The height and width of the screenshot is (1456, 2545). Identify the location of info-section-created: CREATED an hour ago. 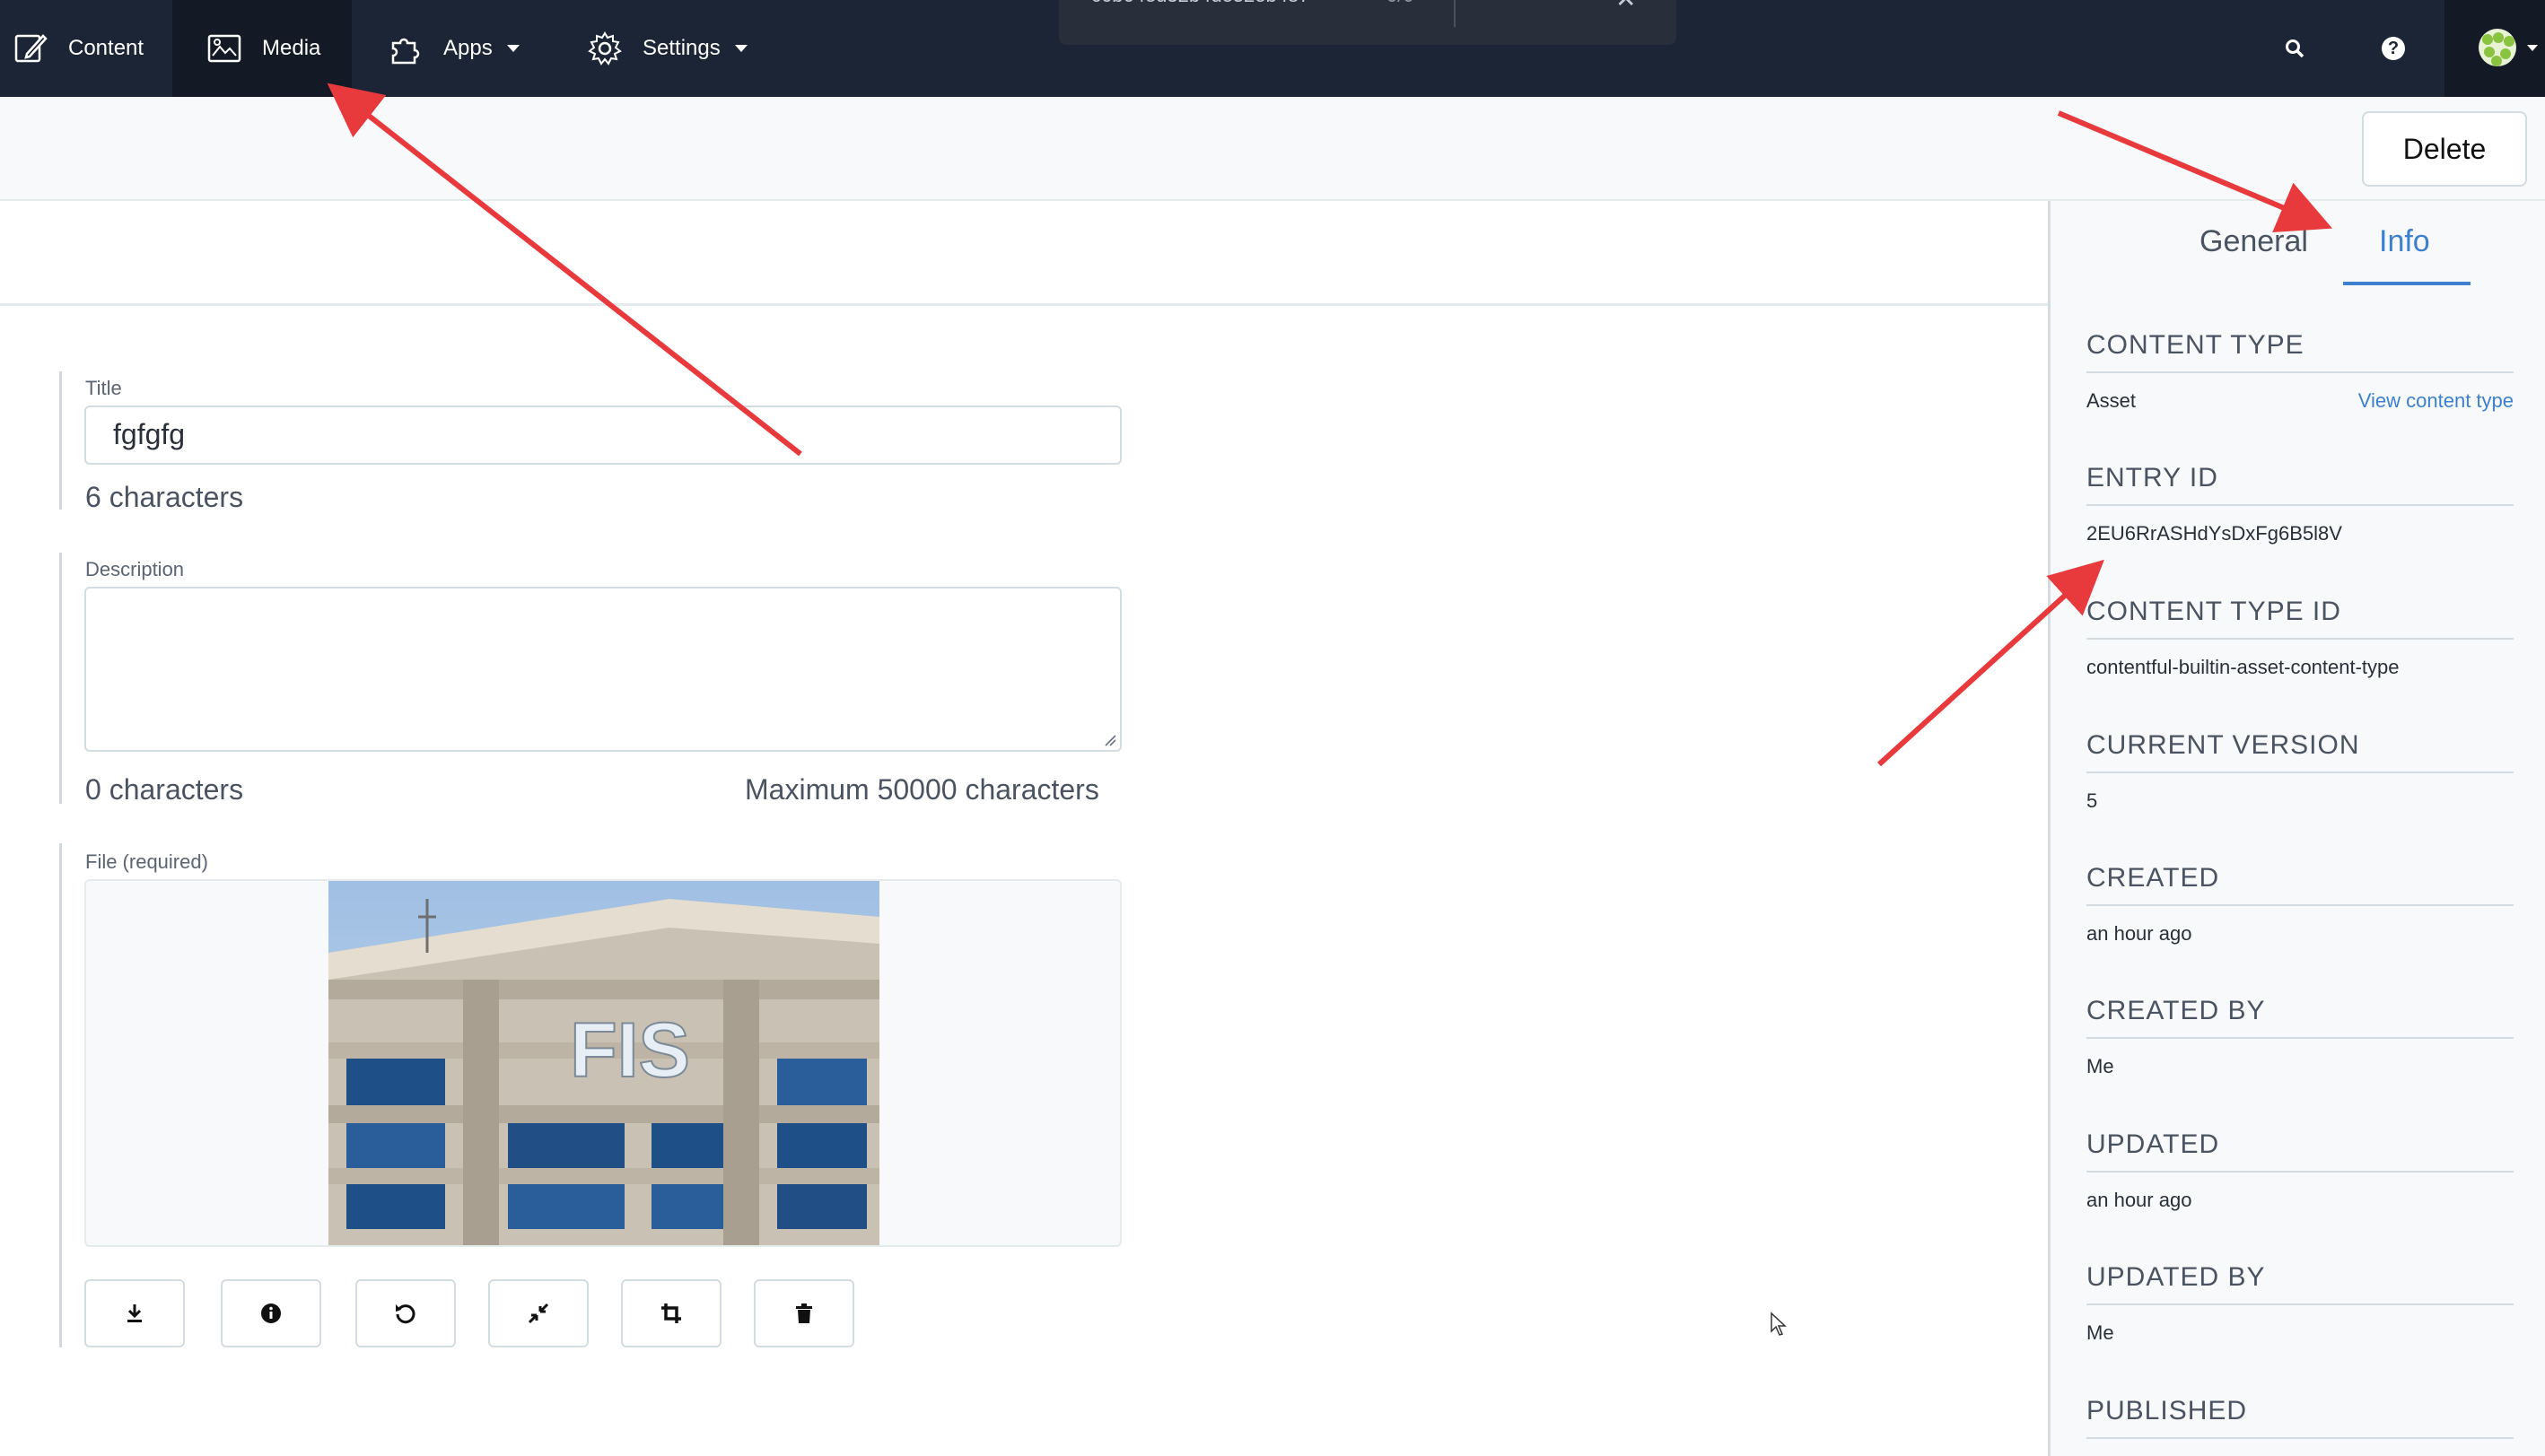
(2300, 904).